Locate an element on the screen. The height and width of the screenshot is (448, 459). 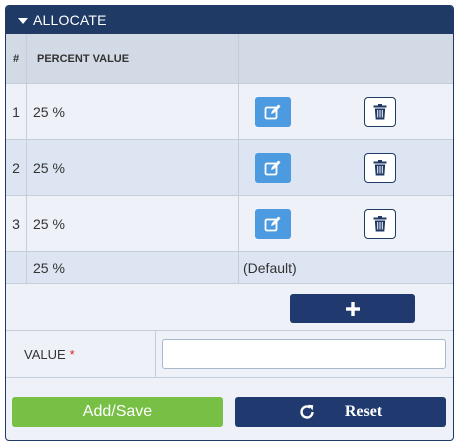
default-percent-value: 25 % is located at coordinates (133, 267).